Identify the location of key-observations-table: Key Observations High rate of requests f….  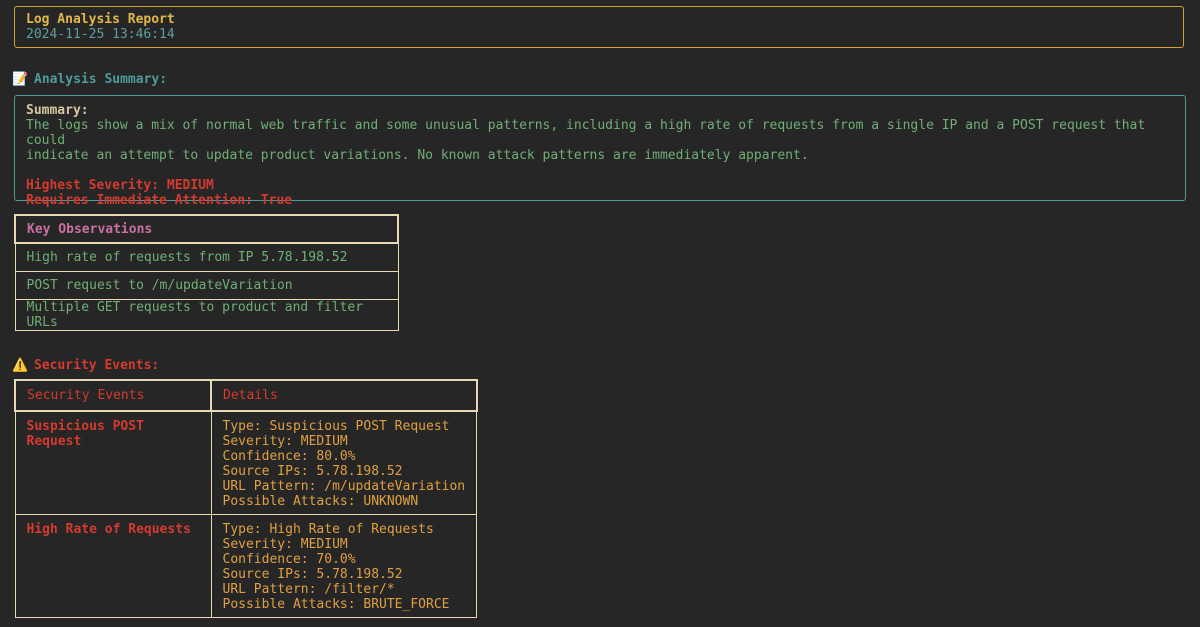
(206, 272).